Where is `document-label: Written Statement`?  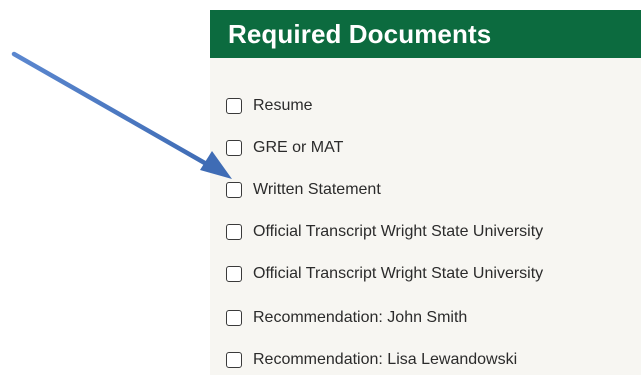 document-label: Written Statement is located at coordinates (317, 189).